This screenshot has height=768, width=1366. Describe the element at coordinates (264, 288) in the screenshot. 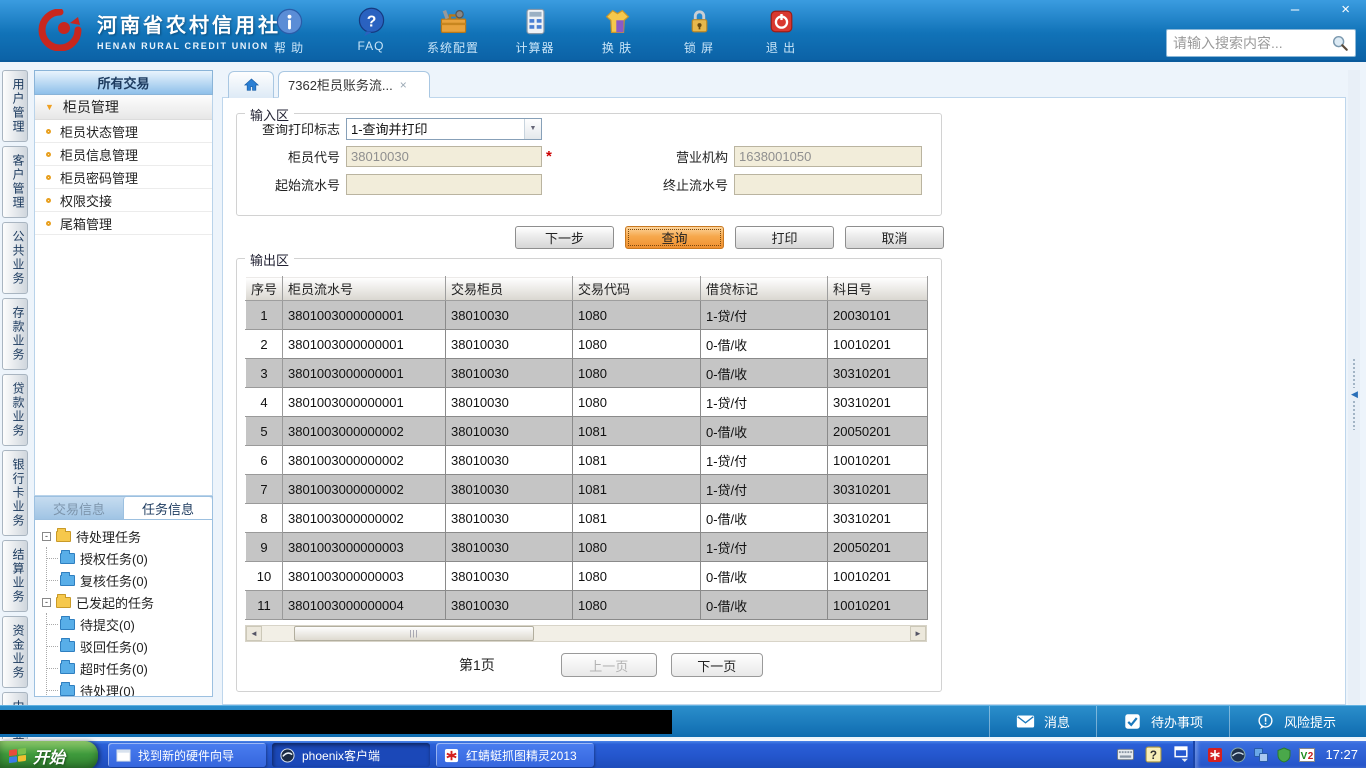

I see `column-header: 序号` at that location.